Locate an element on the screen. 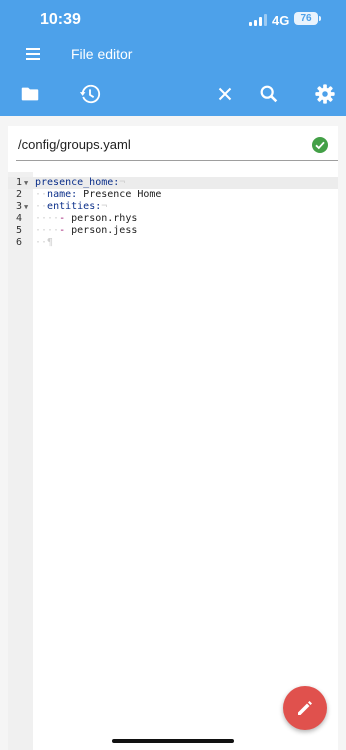  edit-button is located at coordinates (305, 708).